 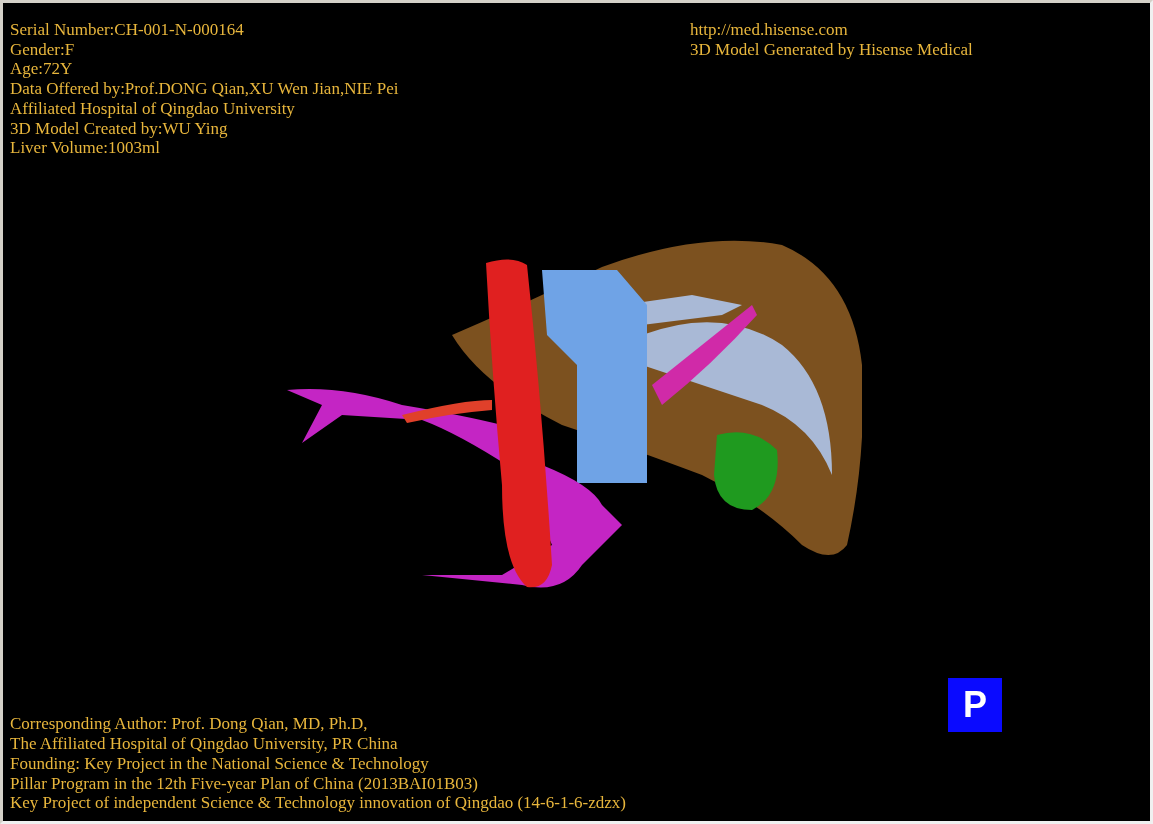 I want to click on patient-info-line: Age:72Y, so click(x=42, y=69).